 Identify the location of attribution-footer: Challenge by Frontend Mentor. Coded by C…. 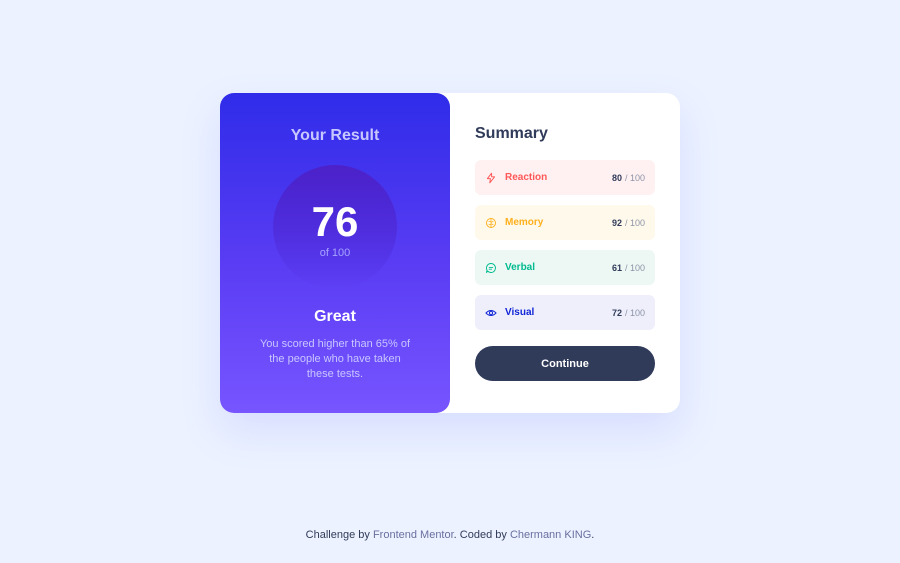
(450, 535).